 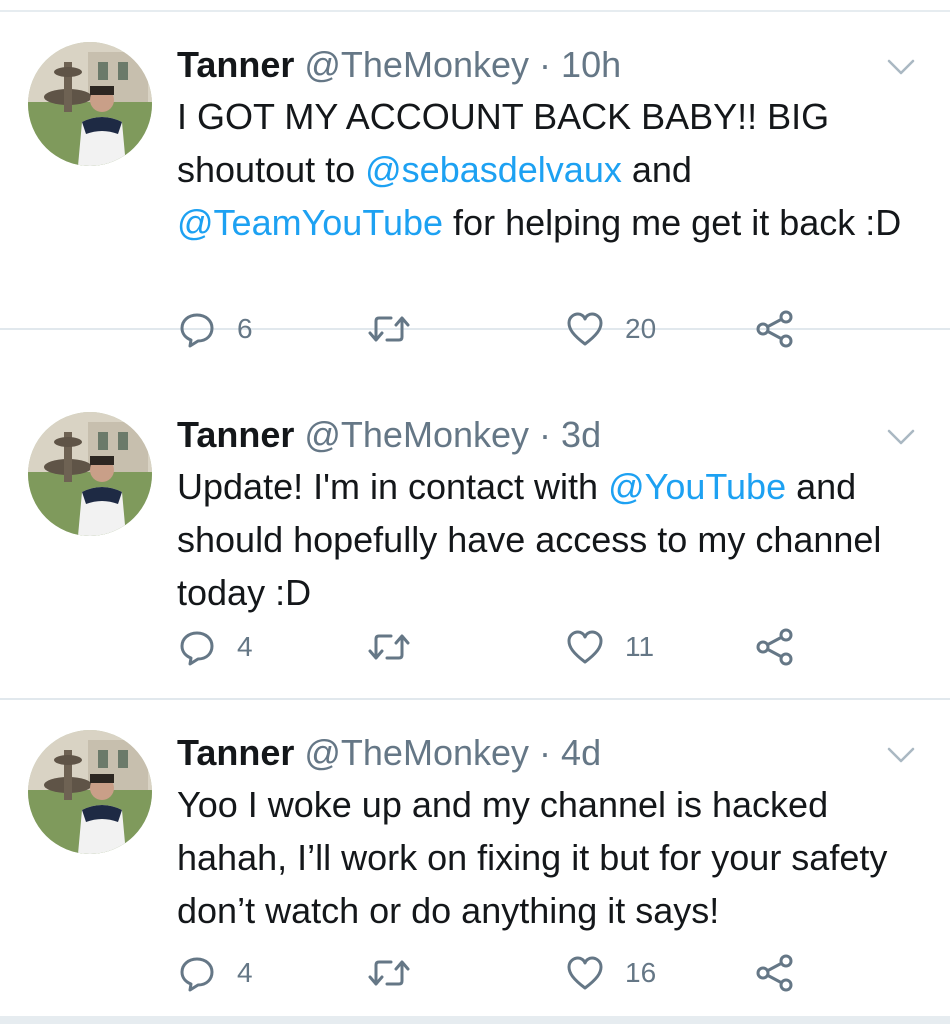 I want to click on like-button: 16, so click(x=610, y=973).